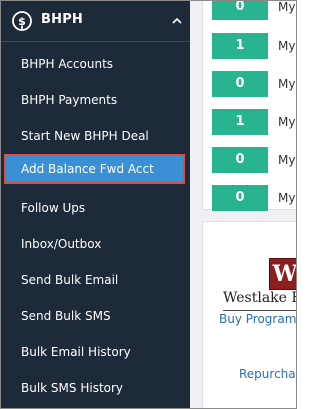 Image resolution: width=320 pixels, height=409 pixels. I want to click on sidebar-item-bulk-email-history: Bulk Email History, so click(95, 352).